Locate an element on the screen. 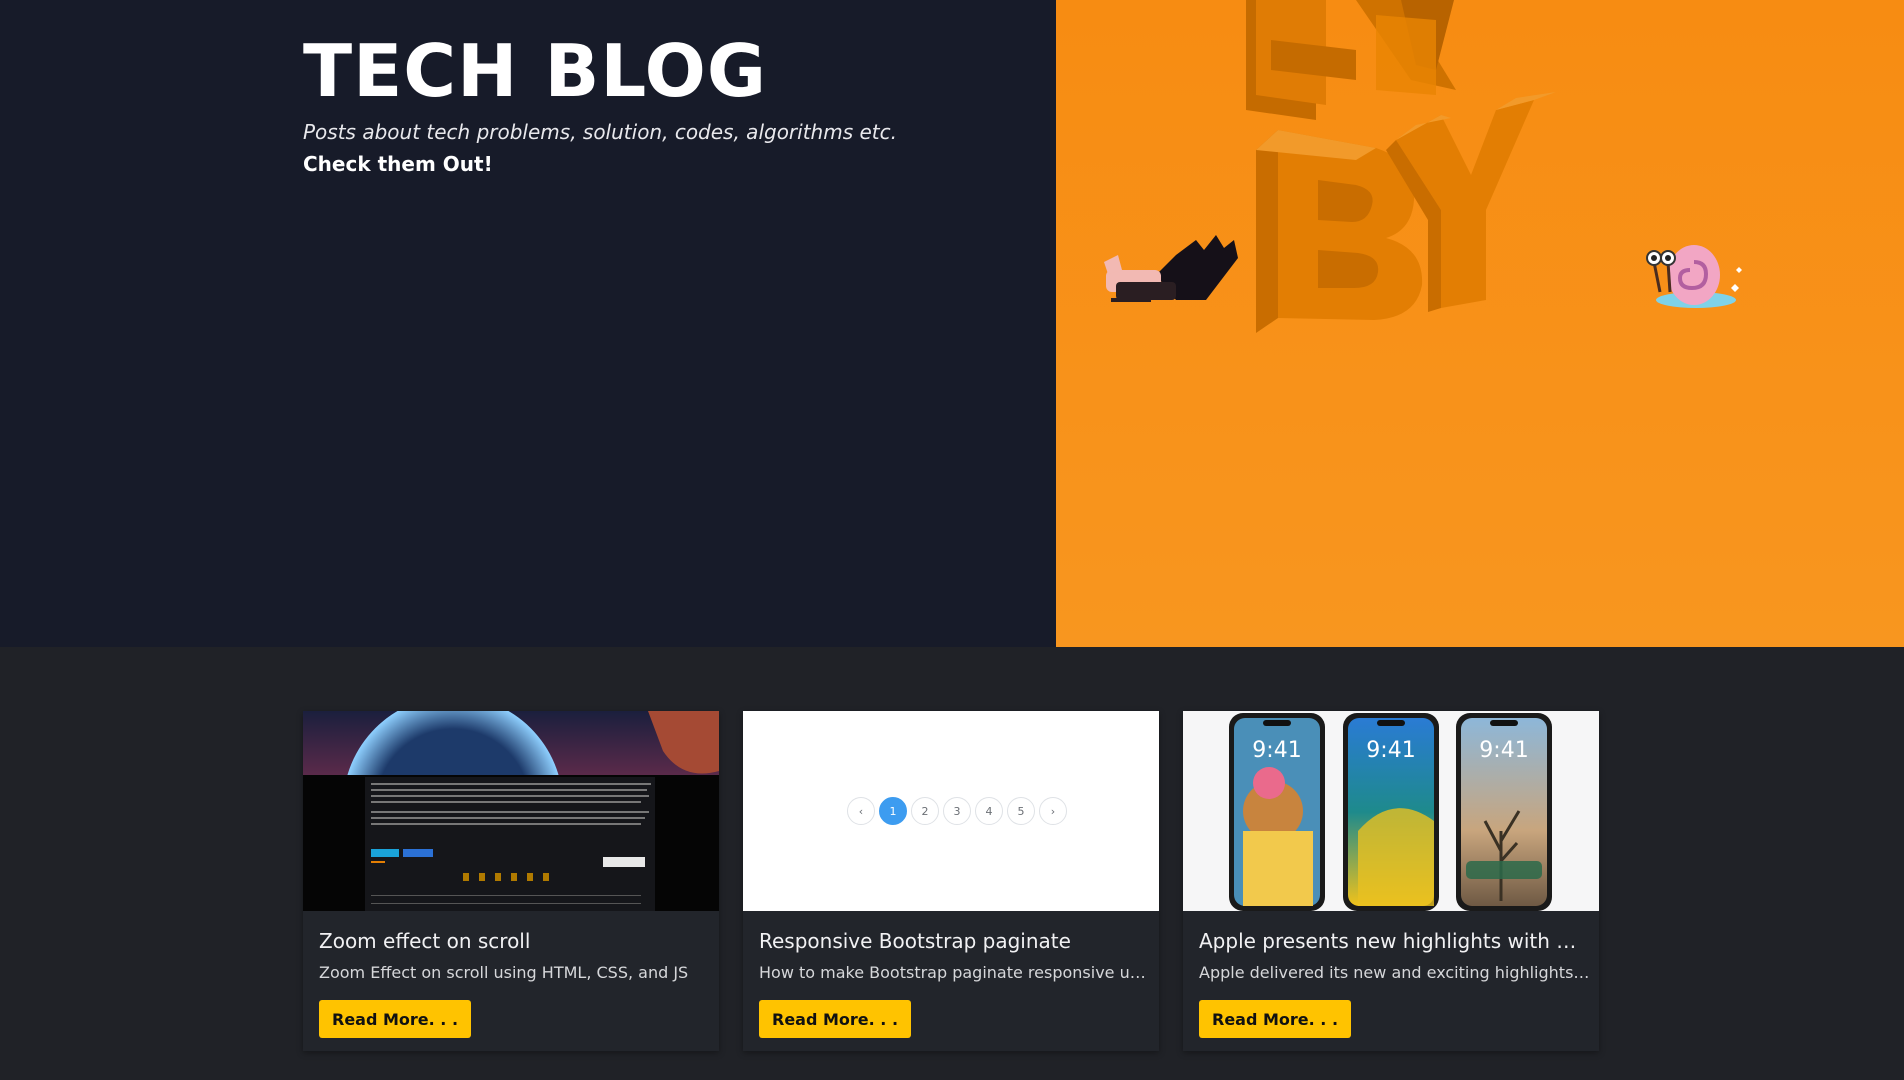  phone-time-2: 9:41 is located at coordinates (1390, 750).